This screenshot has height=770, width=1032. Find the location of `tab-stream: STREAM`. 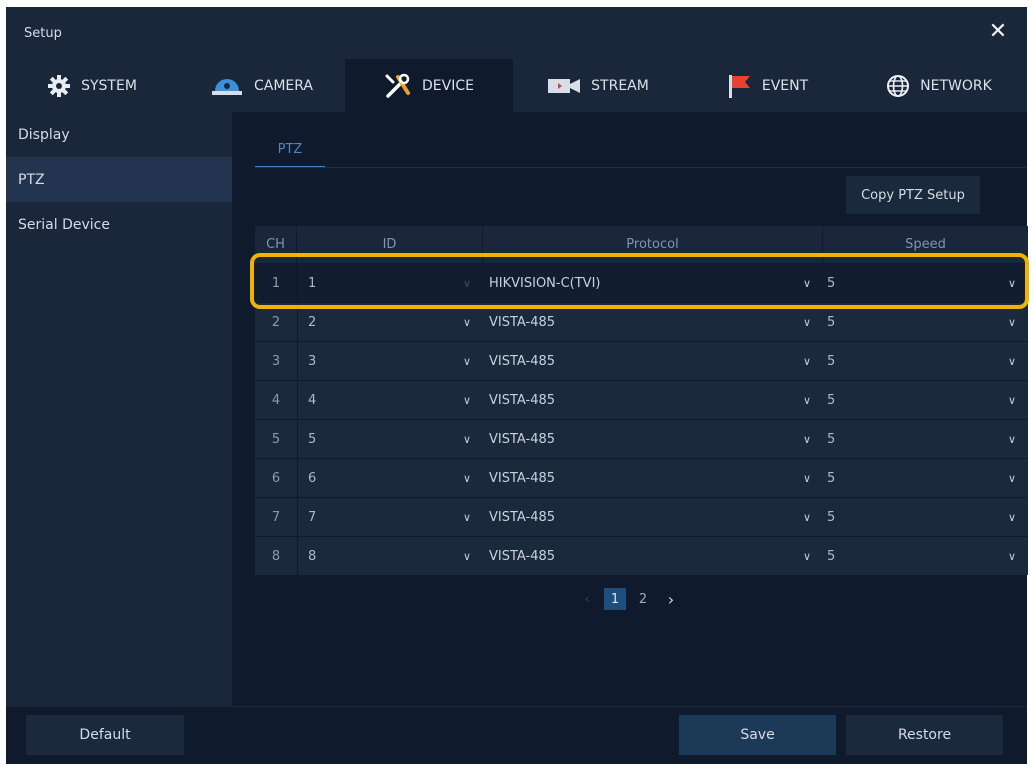

tab-stream: STREAM is located at coordinates (598, 85).